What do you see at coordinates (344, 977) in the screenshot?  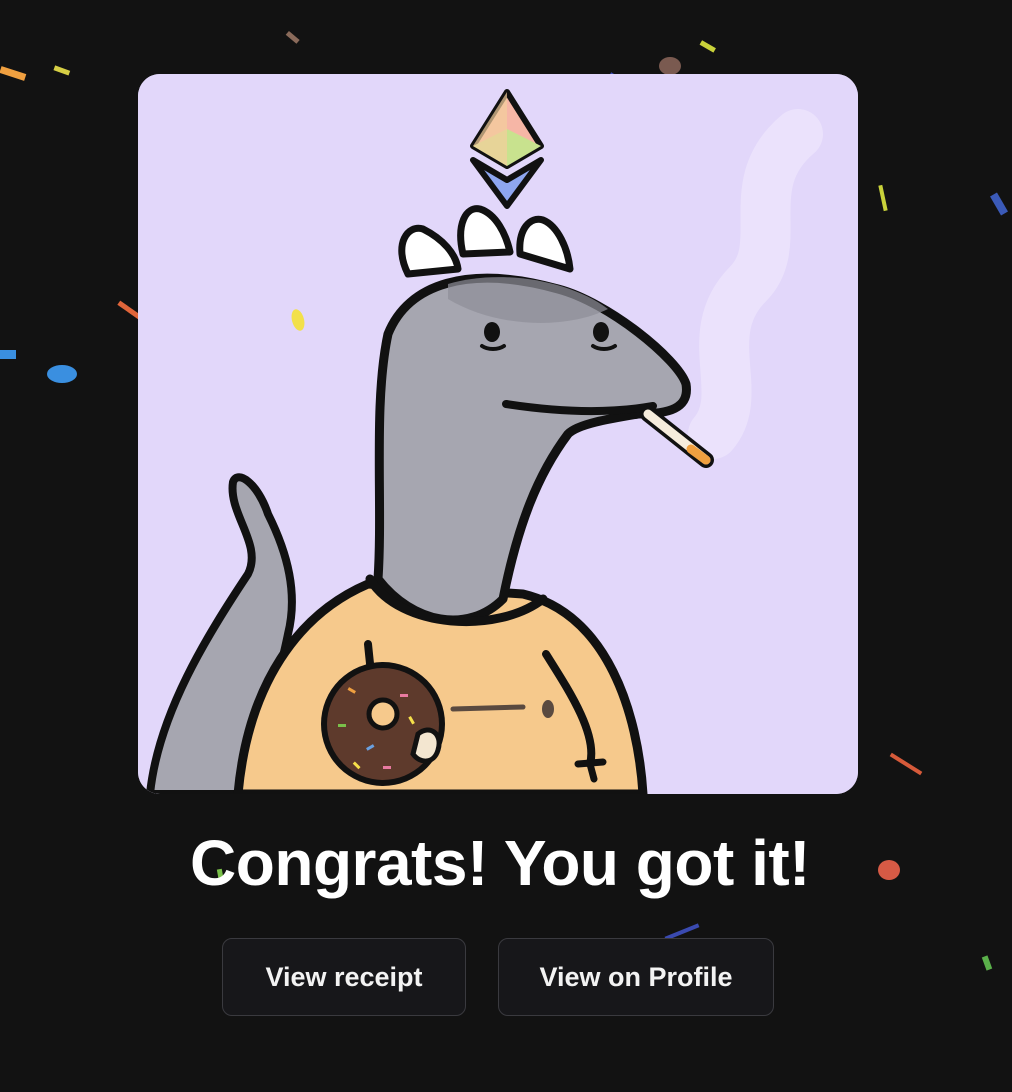 I see `view-receipt-button: View receipt` at bounding box center [344, 977].